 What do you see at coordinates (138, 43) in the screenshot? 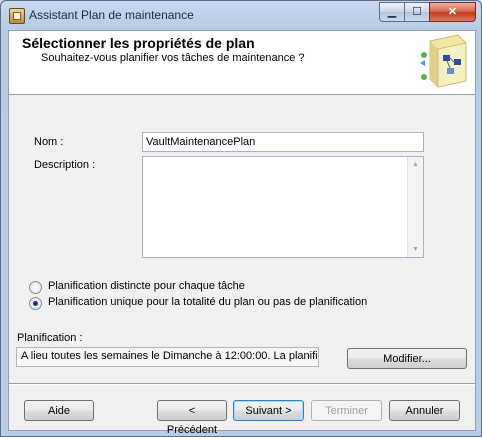
I see `page-title: Sélectionner les propriétés de plan` at bounding box center [138, 43].